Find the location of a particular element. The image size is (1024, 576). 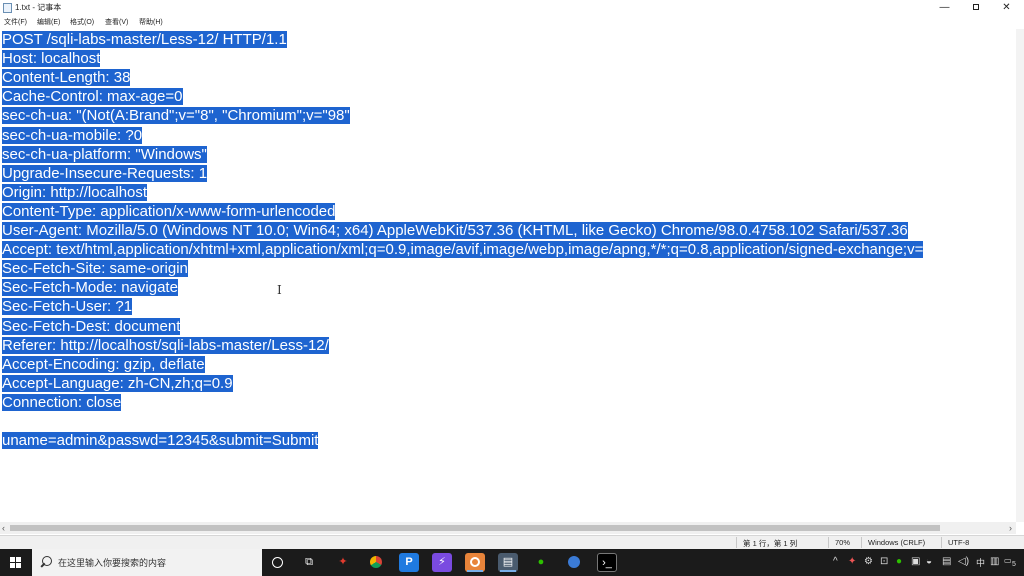

text-line: Upgrade-Insecure-Requests: 1 is located at coordinates (105, 173).